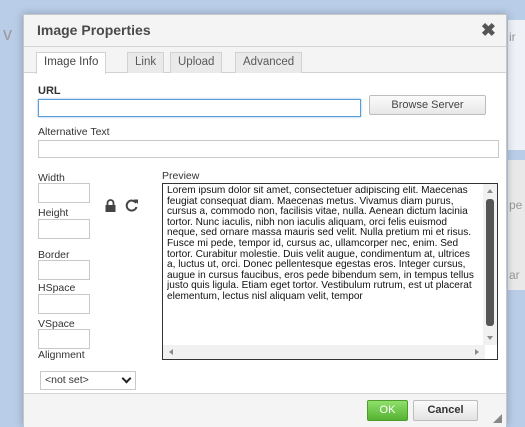 The width and height of the screenshot is (525, 427). Describe the element at coordinates (53, 213) in the screenshot. I see `height-label: Height` at that location.